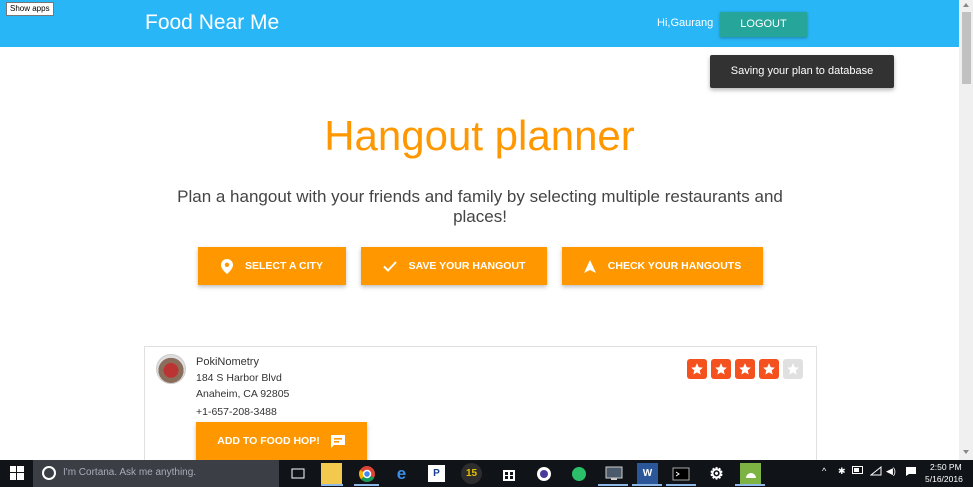 The height and width of the screenshot is (487, 973). What do you see at coordinates (842, 471) in the screenshot?
I see `bluetooth-icon: ✱` at bounding box center [842, 471].